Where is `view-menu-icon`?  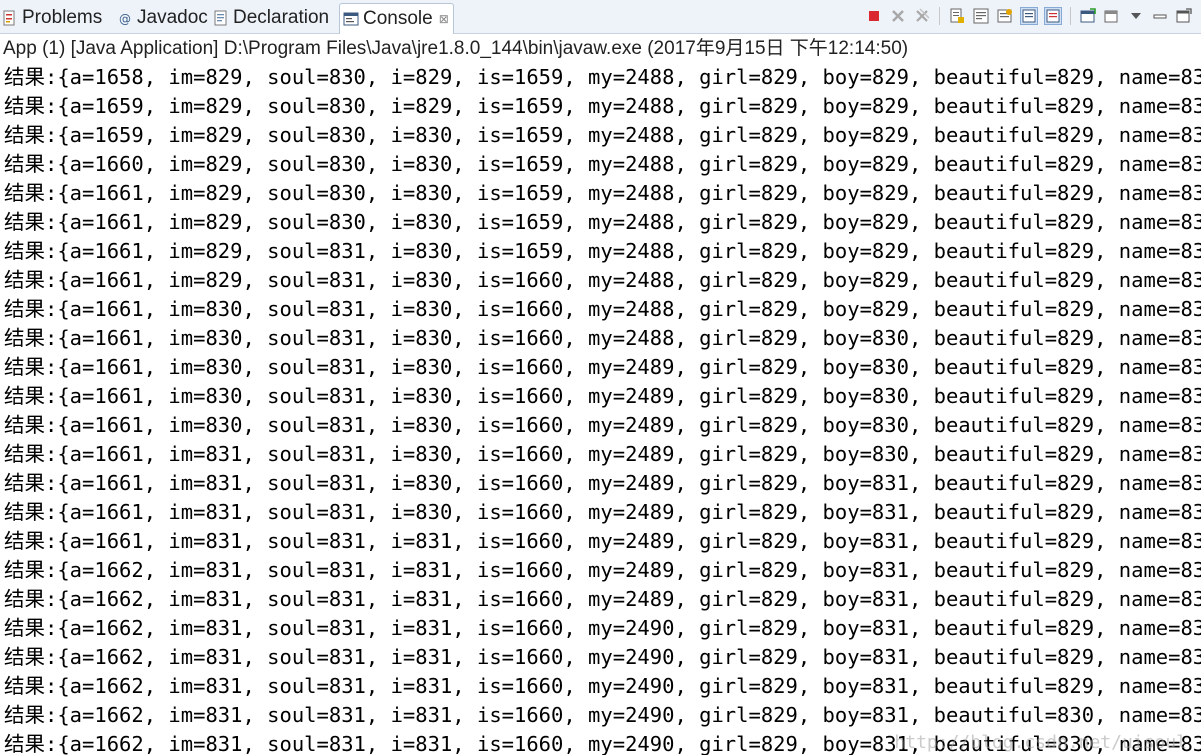 view-menu-icon is located at coordinates (1136, 16).